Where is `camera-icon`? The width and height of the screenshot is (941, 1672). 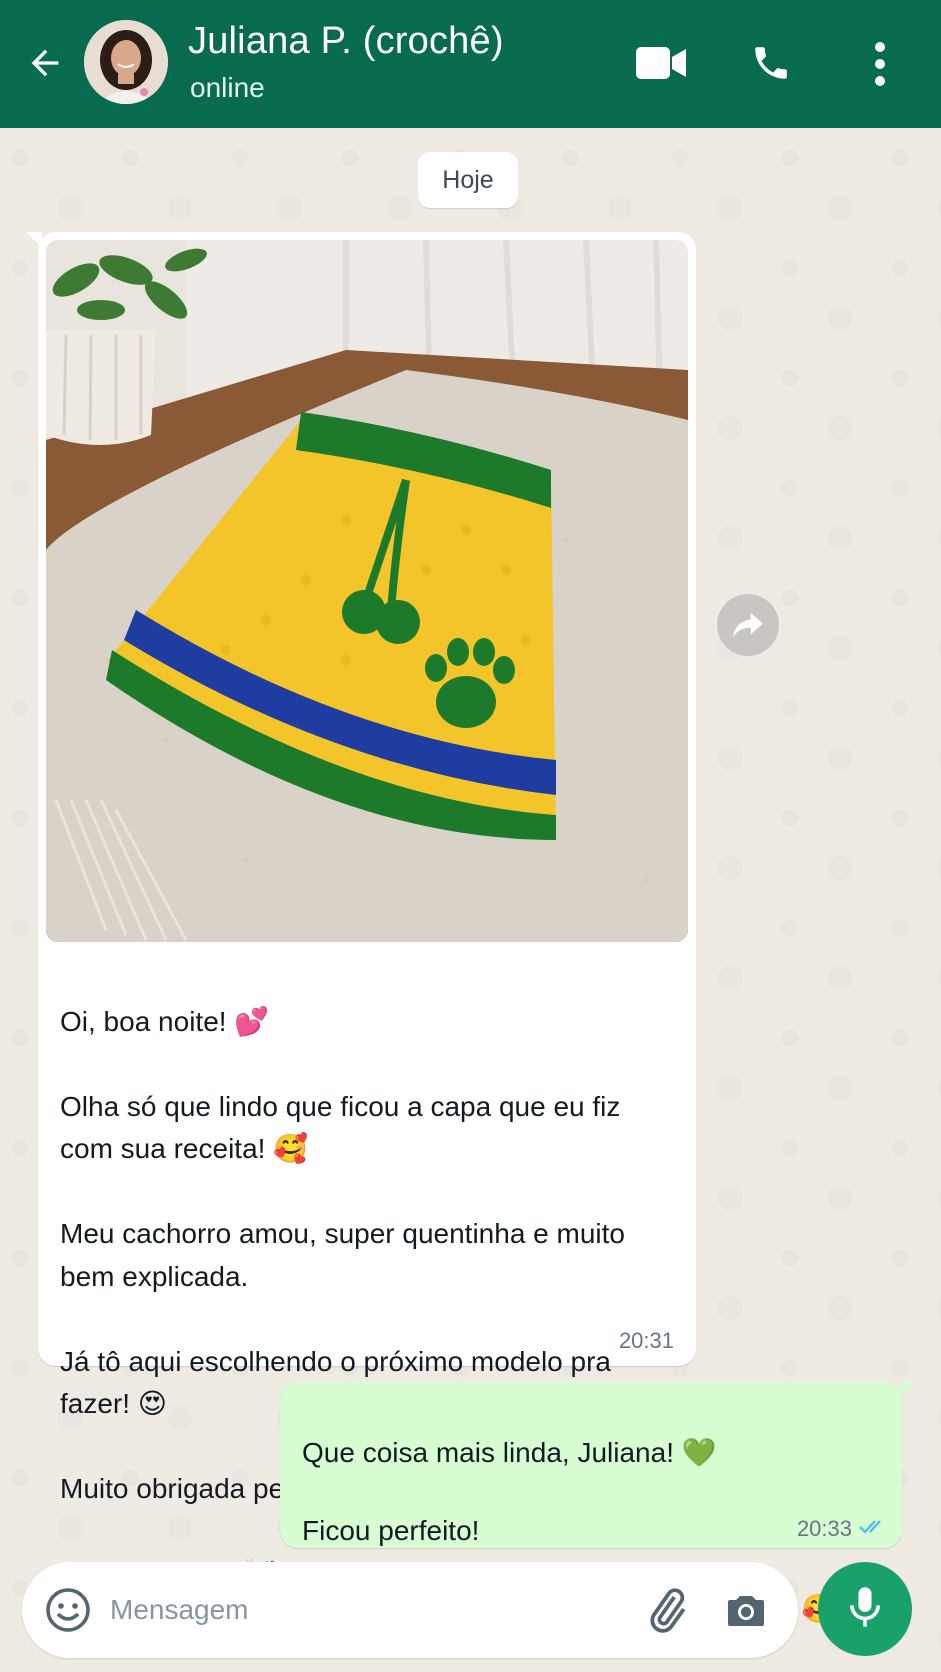
camera-icon is located at coordinates (746, 1610).